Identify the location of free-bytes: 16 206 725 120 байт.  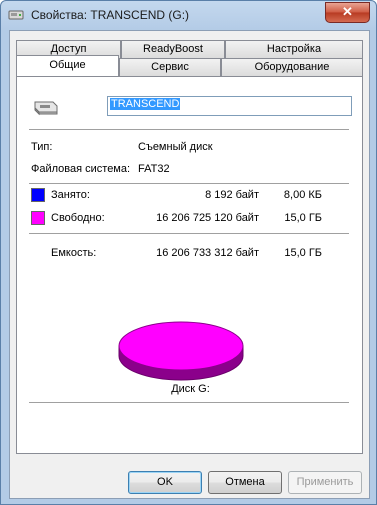
(207, 218).